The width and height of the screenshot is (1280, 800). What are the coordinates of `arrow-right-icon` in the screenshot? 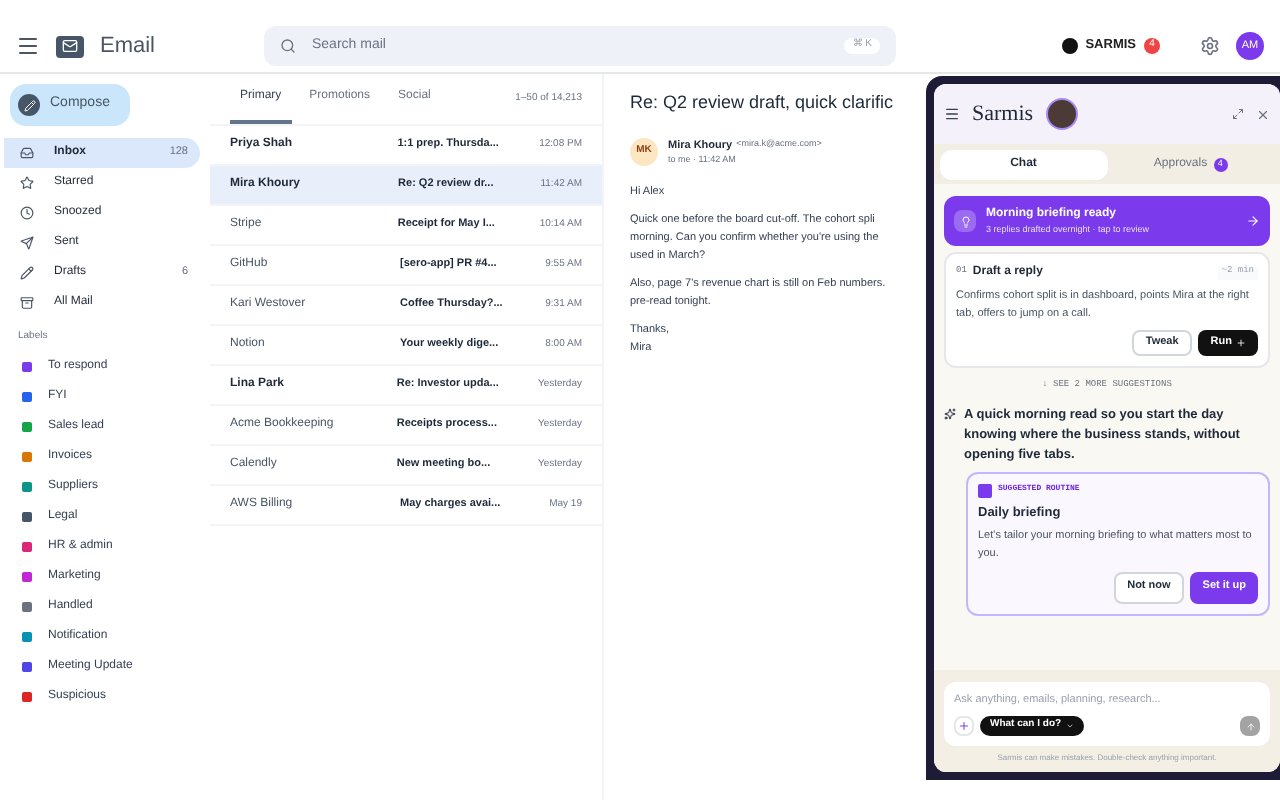 It's located at (1253, 221).